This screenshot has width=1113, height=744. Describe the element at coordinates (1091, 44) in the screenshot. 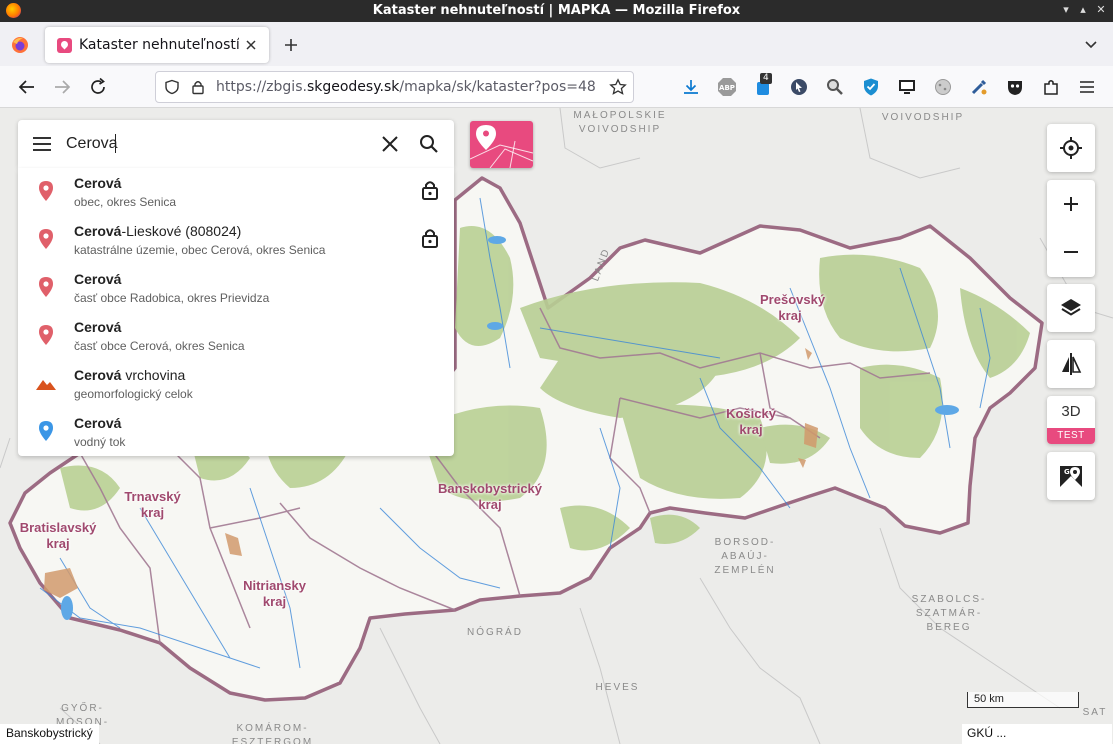

I see `chevron-down-icon` at that location.